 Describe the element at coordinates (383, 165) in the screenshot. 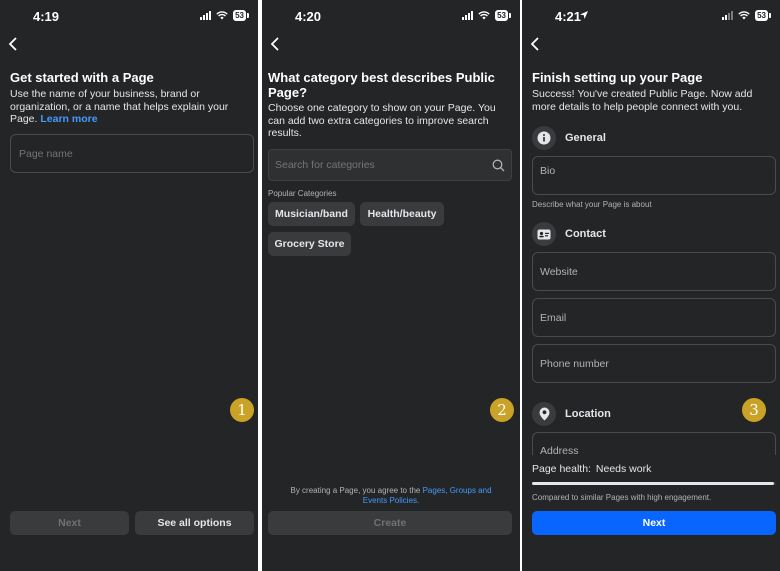

I see `category-search-input` at that location.